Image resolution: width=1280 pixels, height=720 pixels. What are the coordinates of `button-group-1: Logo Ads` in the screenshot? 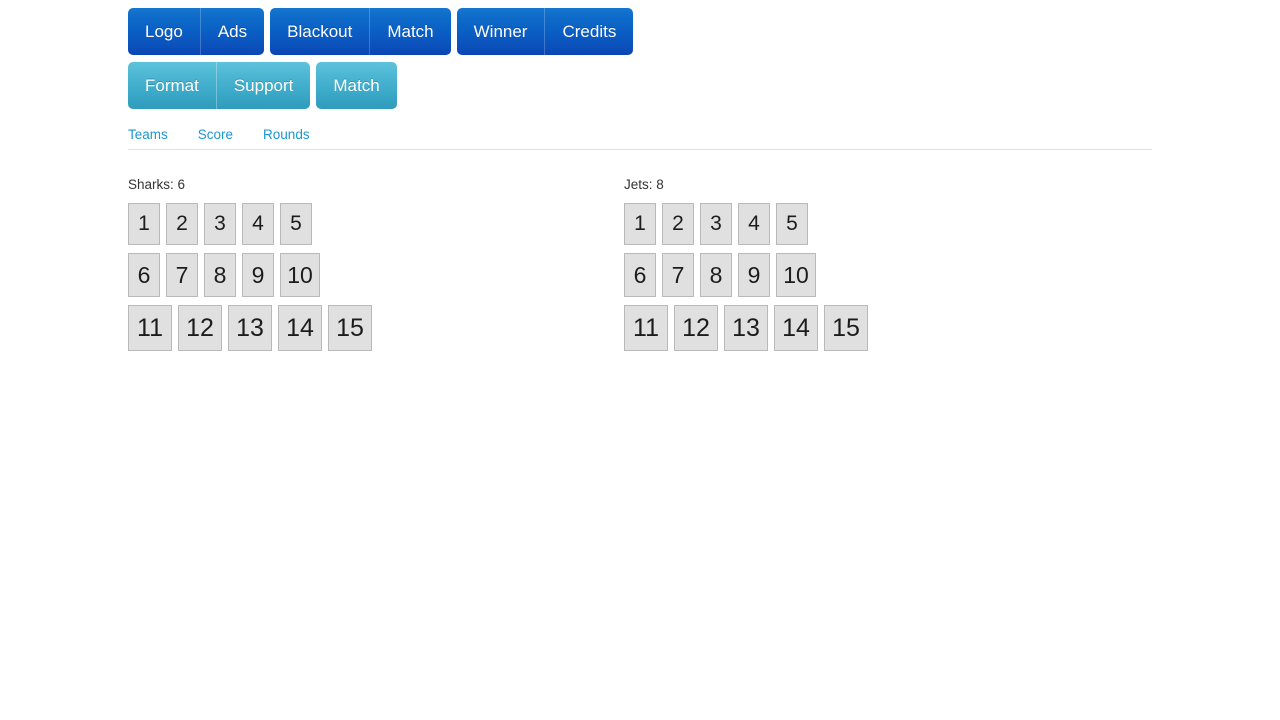 It's located at (196, 31).